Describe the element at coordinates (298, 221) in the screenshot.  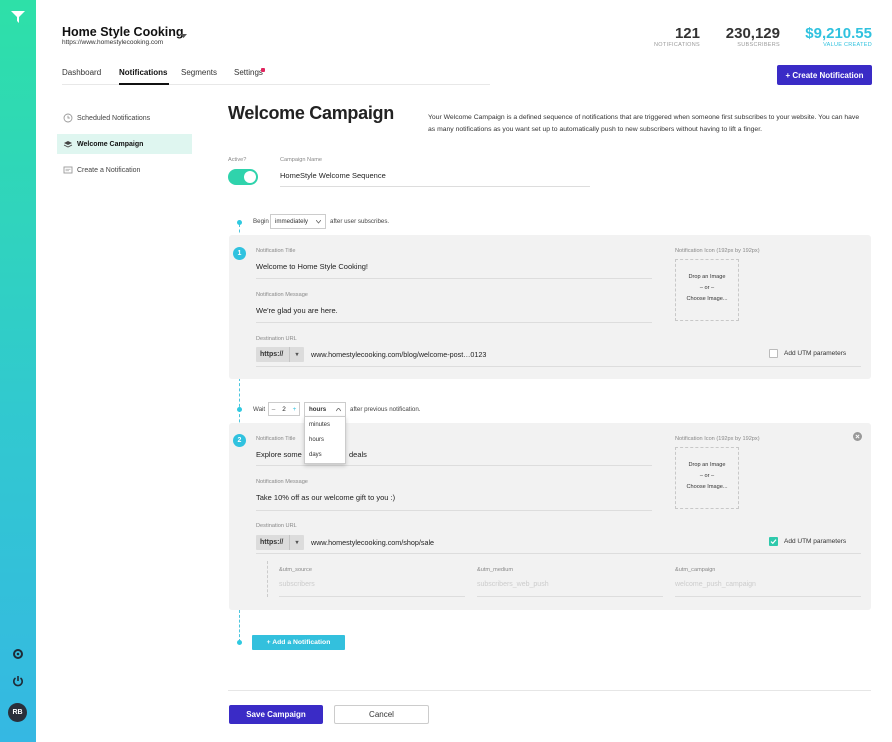
I see `begin-select: immediately` at that location.